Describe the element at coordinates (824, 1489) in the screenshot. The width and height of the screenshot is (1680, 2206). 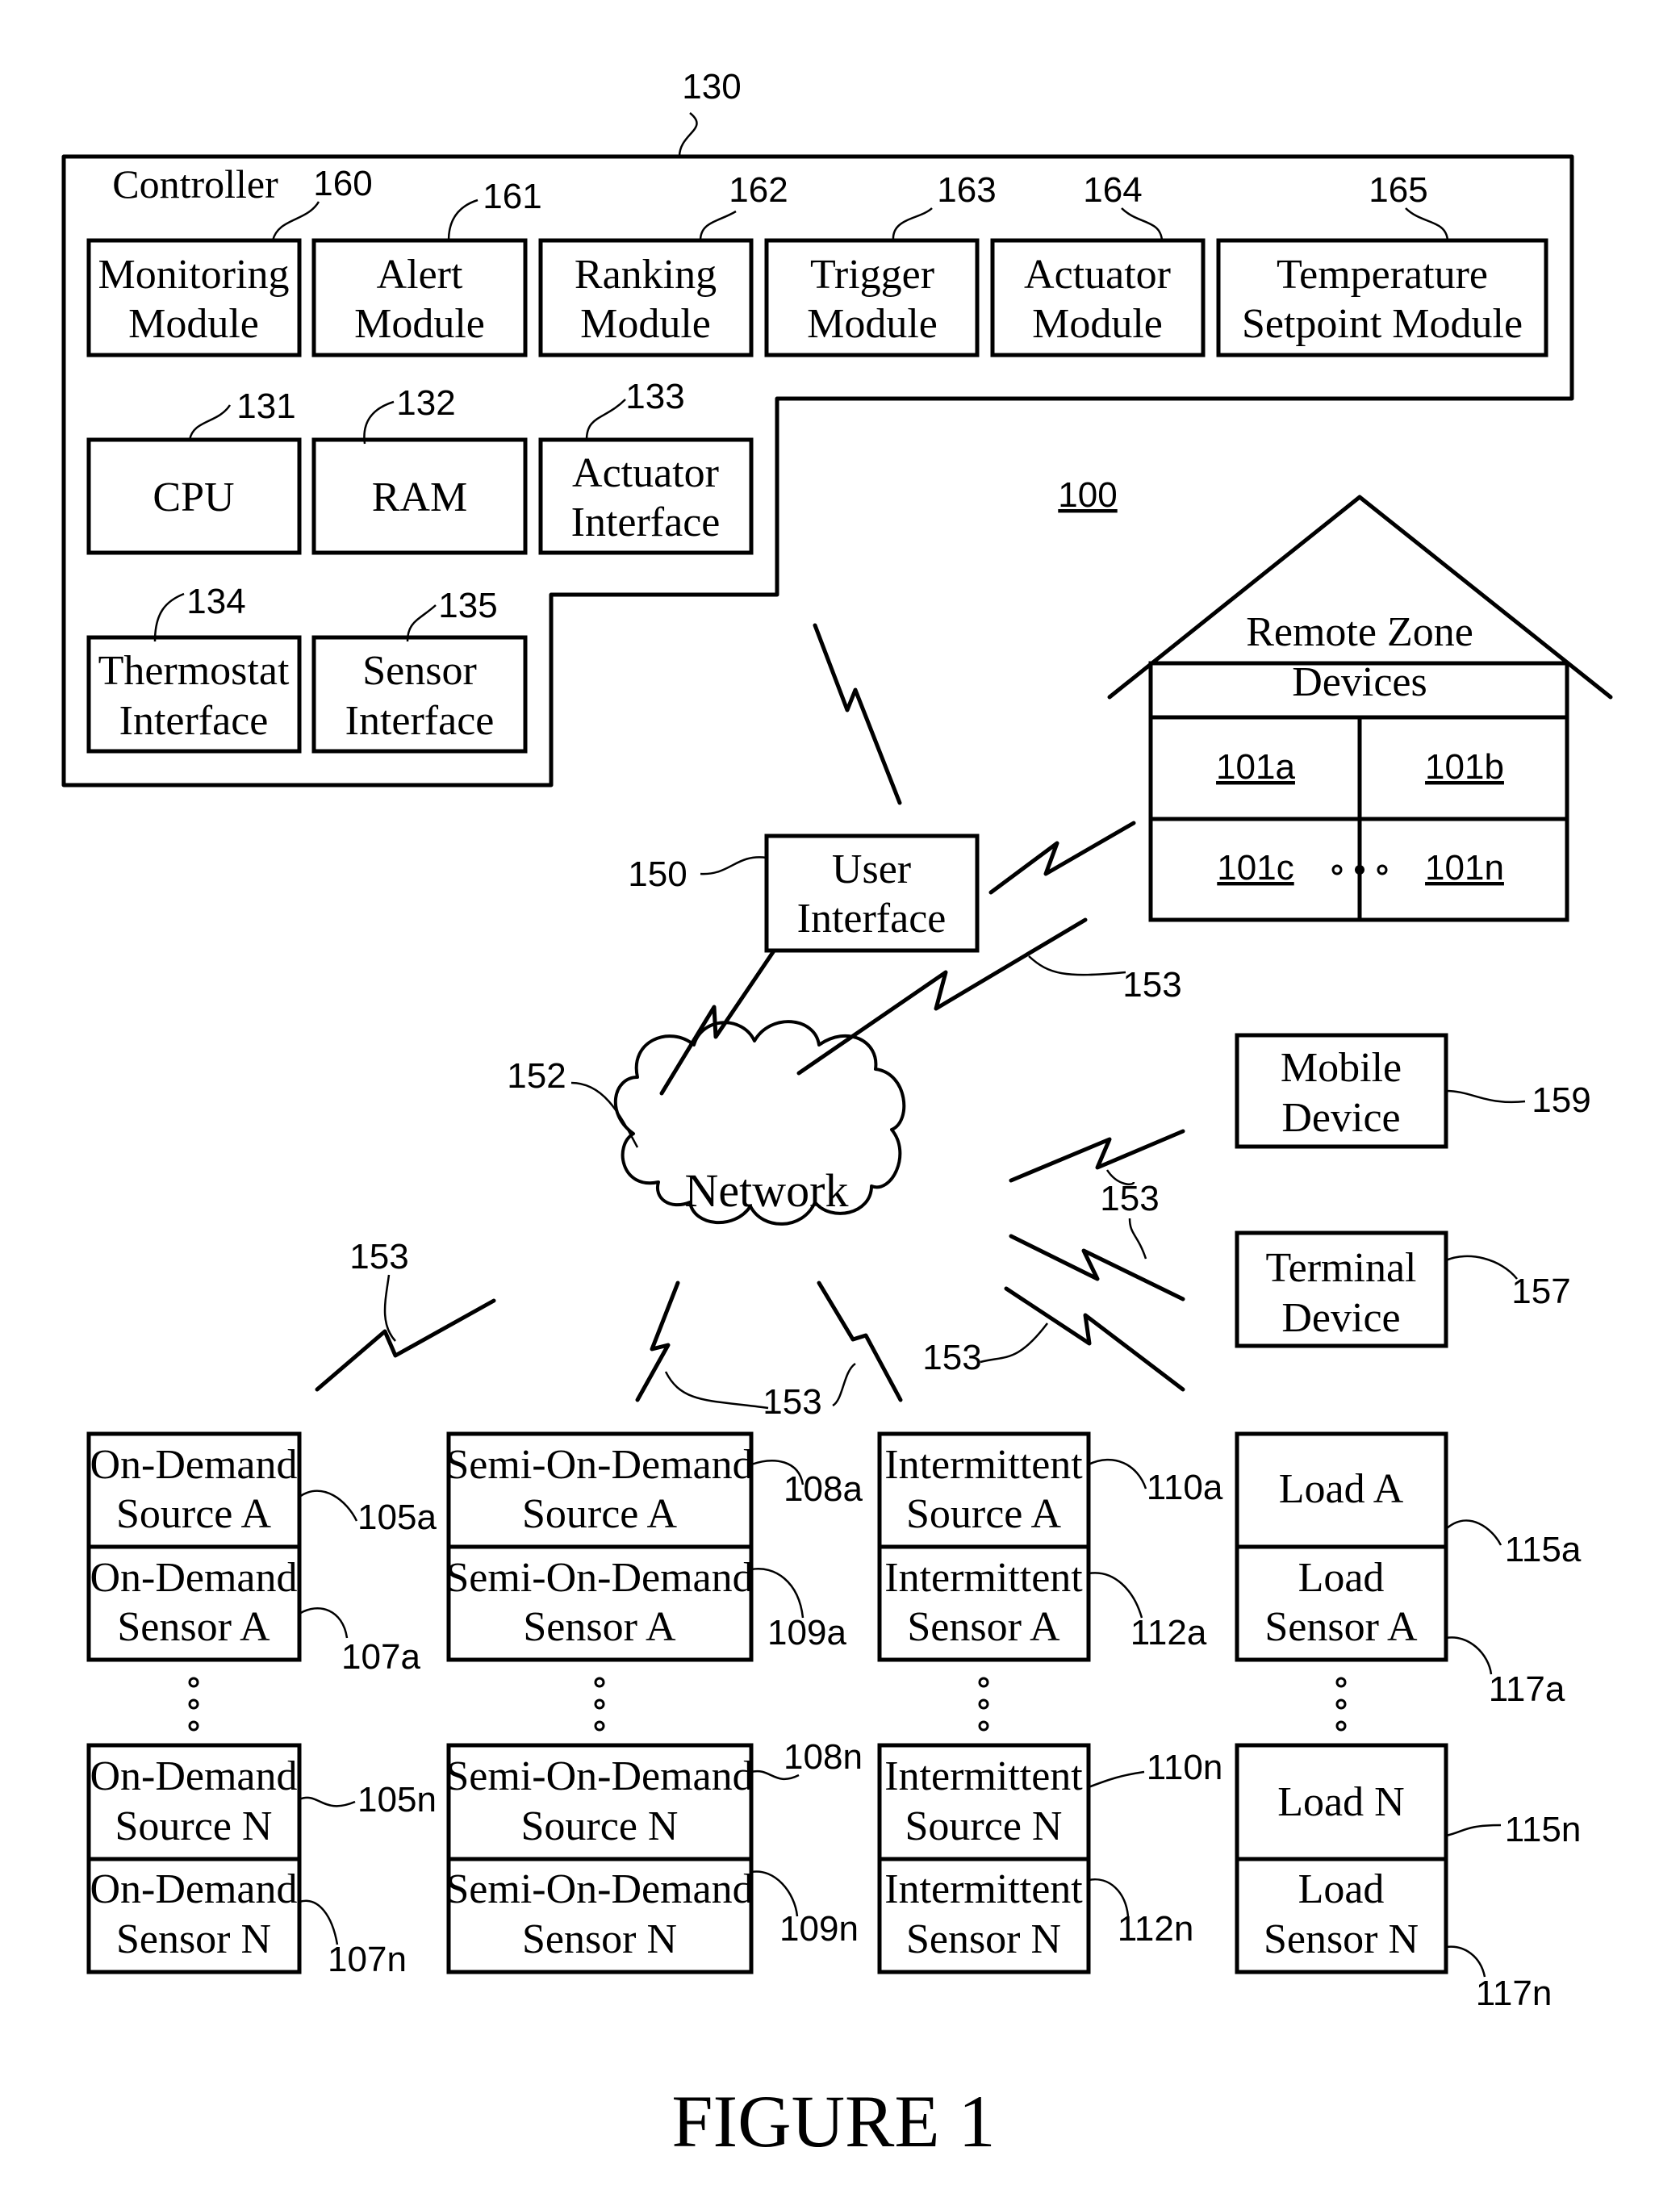
I see `svg-text: 108a` at that location.